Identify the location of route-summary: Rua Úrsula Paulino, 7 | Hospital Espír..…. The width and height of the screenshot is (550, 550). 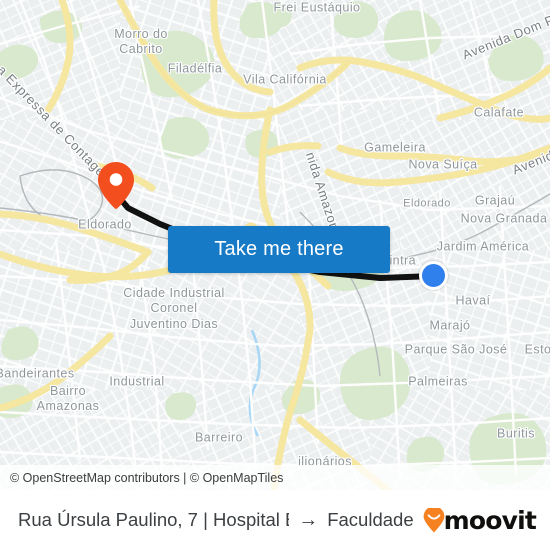
(217, 520).